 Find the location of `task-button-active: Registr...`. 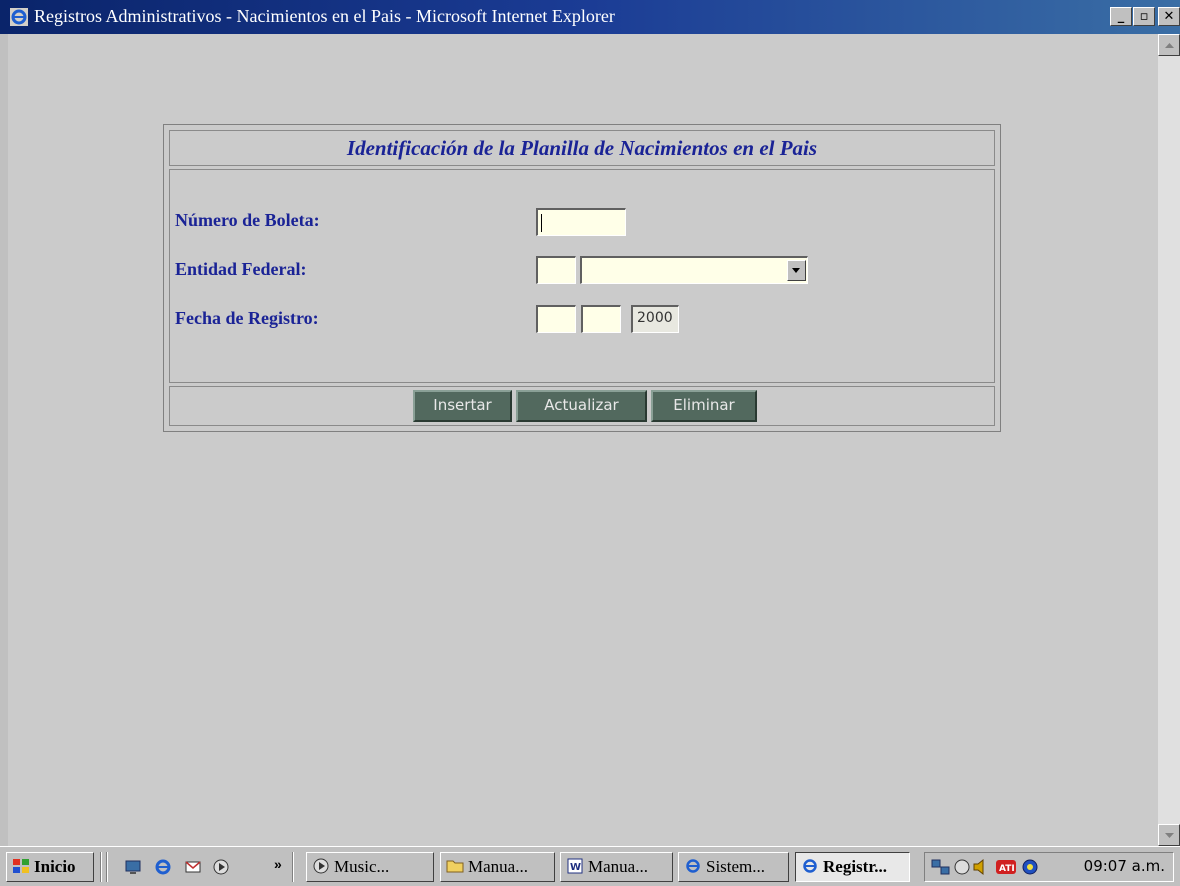

task-button-active: Registr... is located at coordinates (852, 867).